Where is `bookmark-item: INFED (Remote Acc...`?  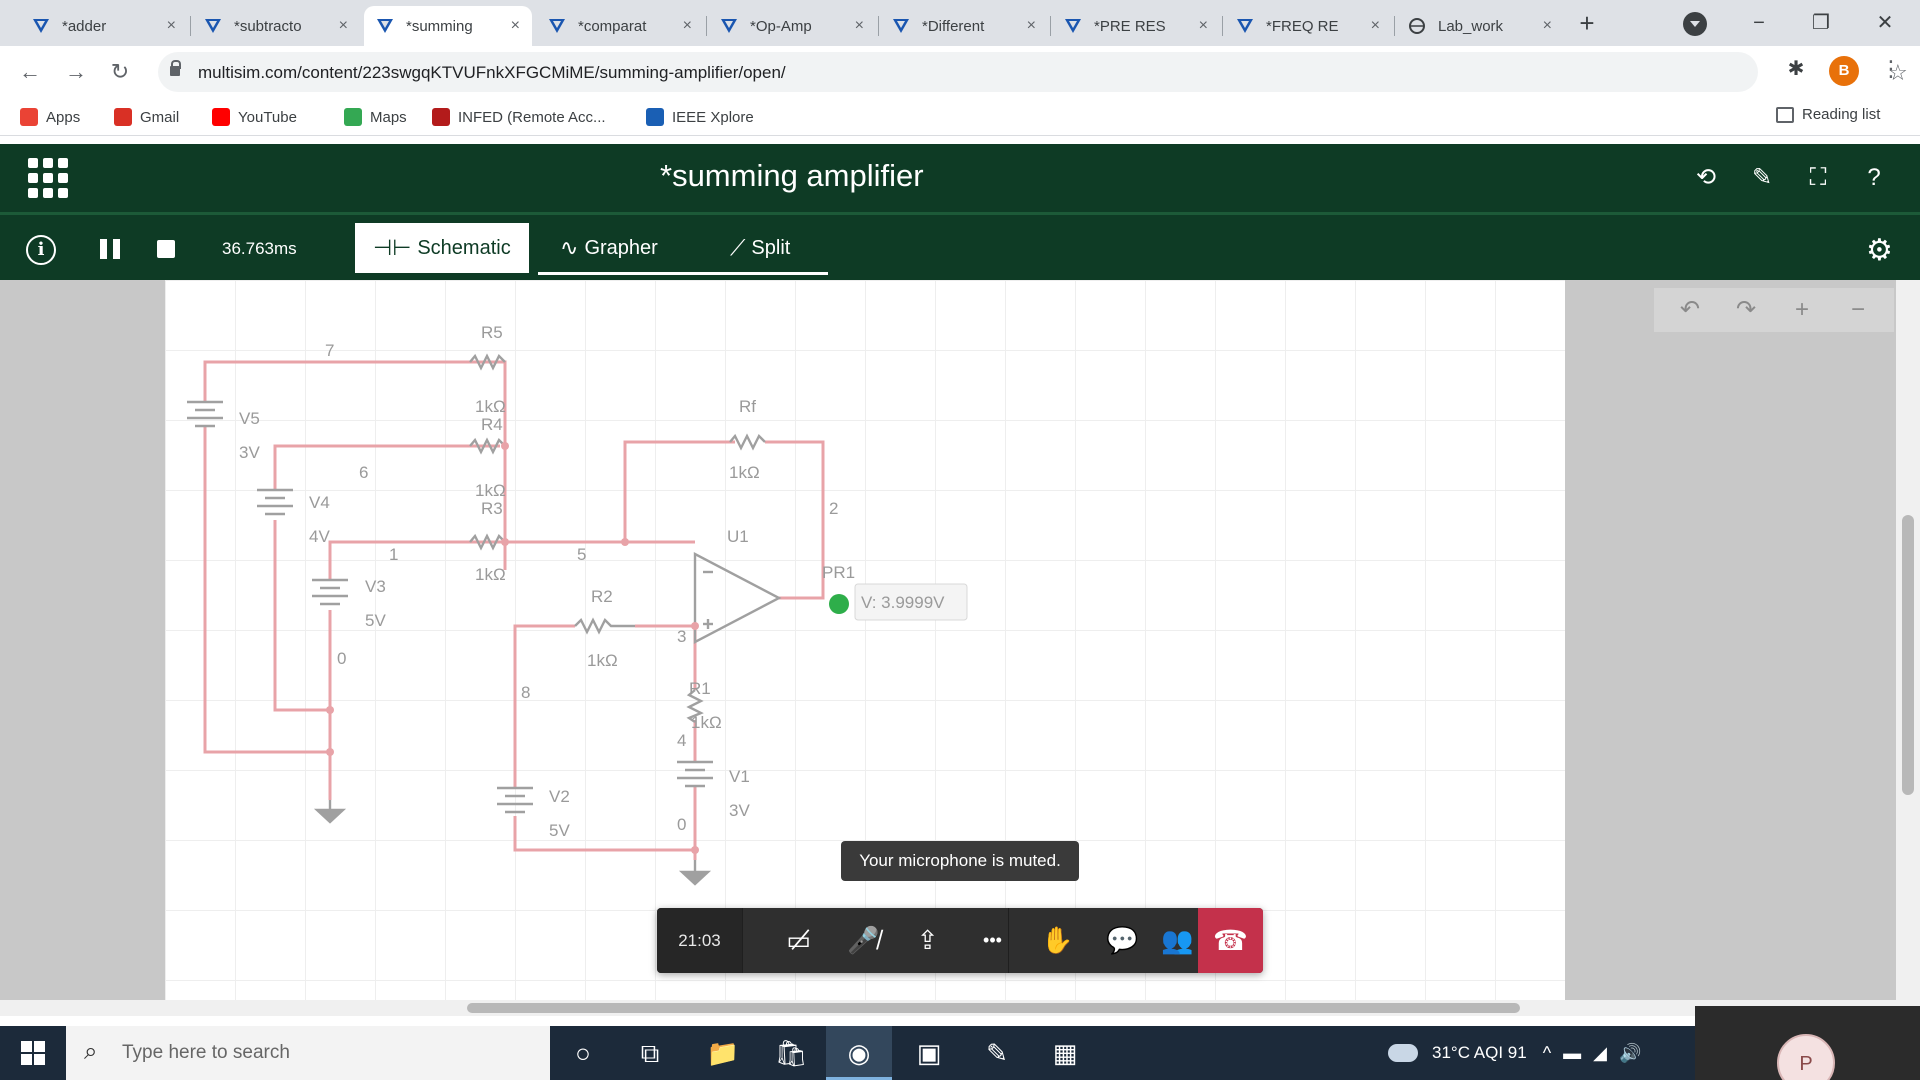
bookmark-item: INFED (Remote Acc... is located at coordinates (519, 117).